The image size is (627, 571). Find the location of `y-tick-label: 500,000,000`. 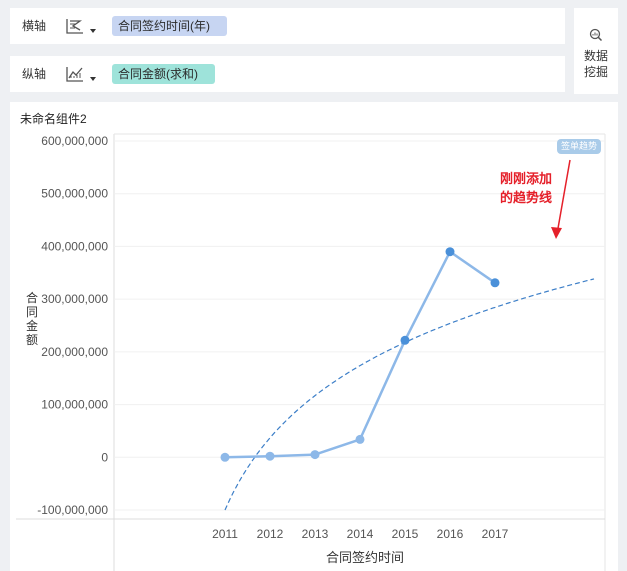

y-tick-label: 500,000,000 is located at coordinates (74, 194).